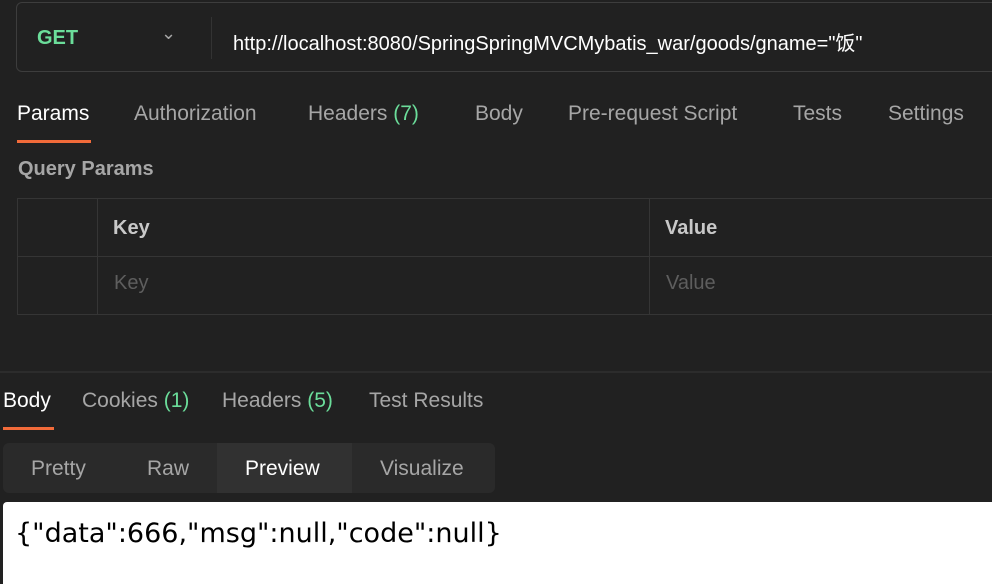  Describe the element at coordinates (86, 169) in the screenshot. I see `query-params-title: Query Params` at that location.